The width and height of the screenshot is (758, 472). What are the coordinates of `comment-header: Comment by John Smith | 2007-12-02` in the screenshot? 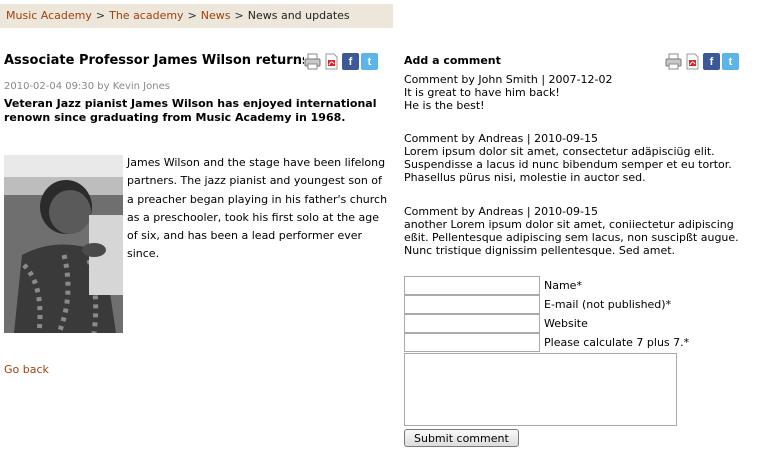 It's located at (508, 79).